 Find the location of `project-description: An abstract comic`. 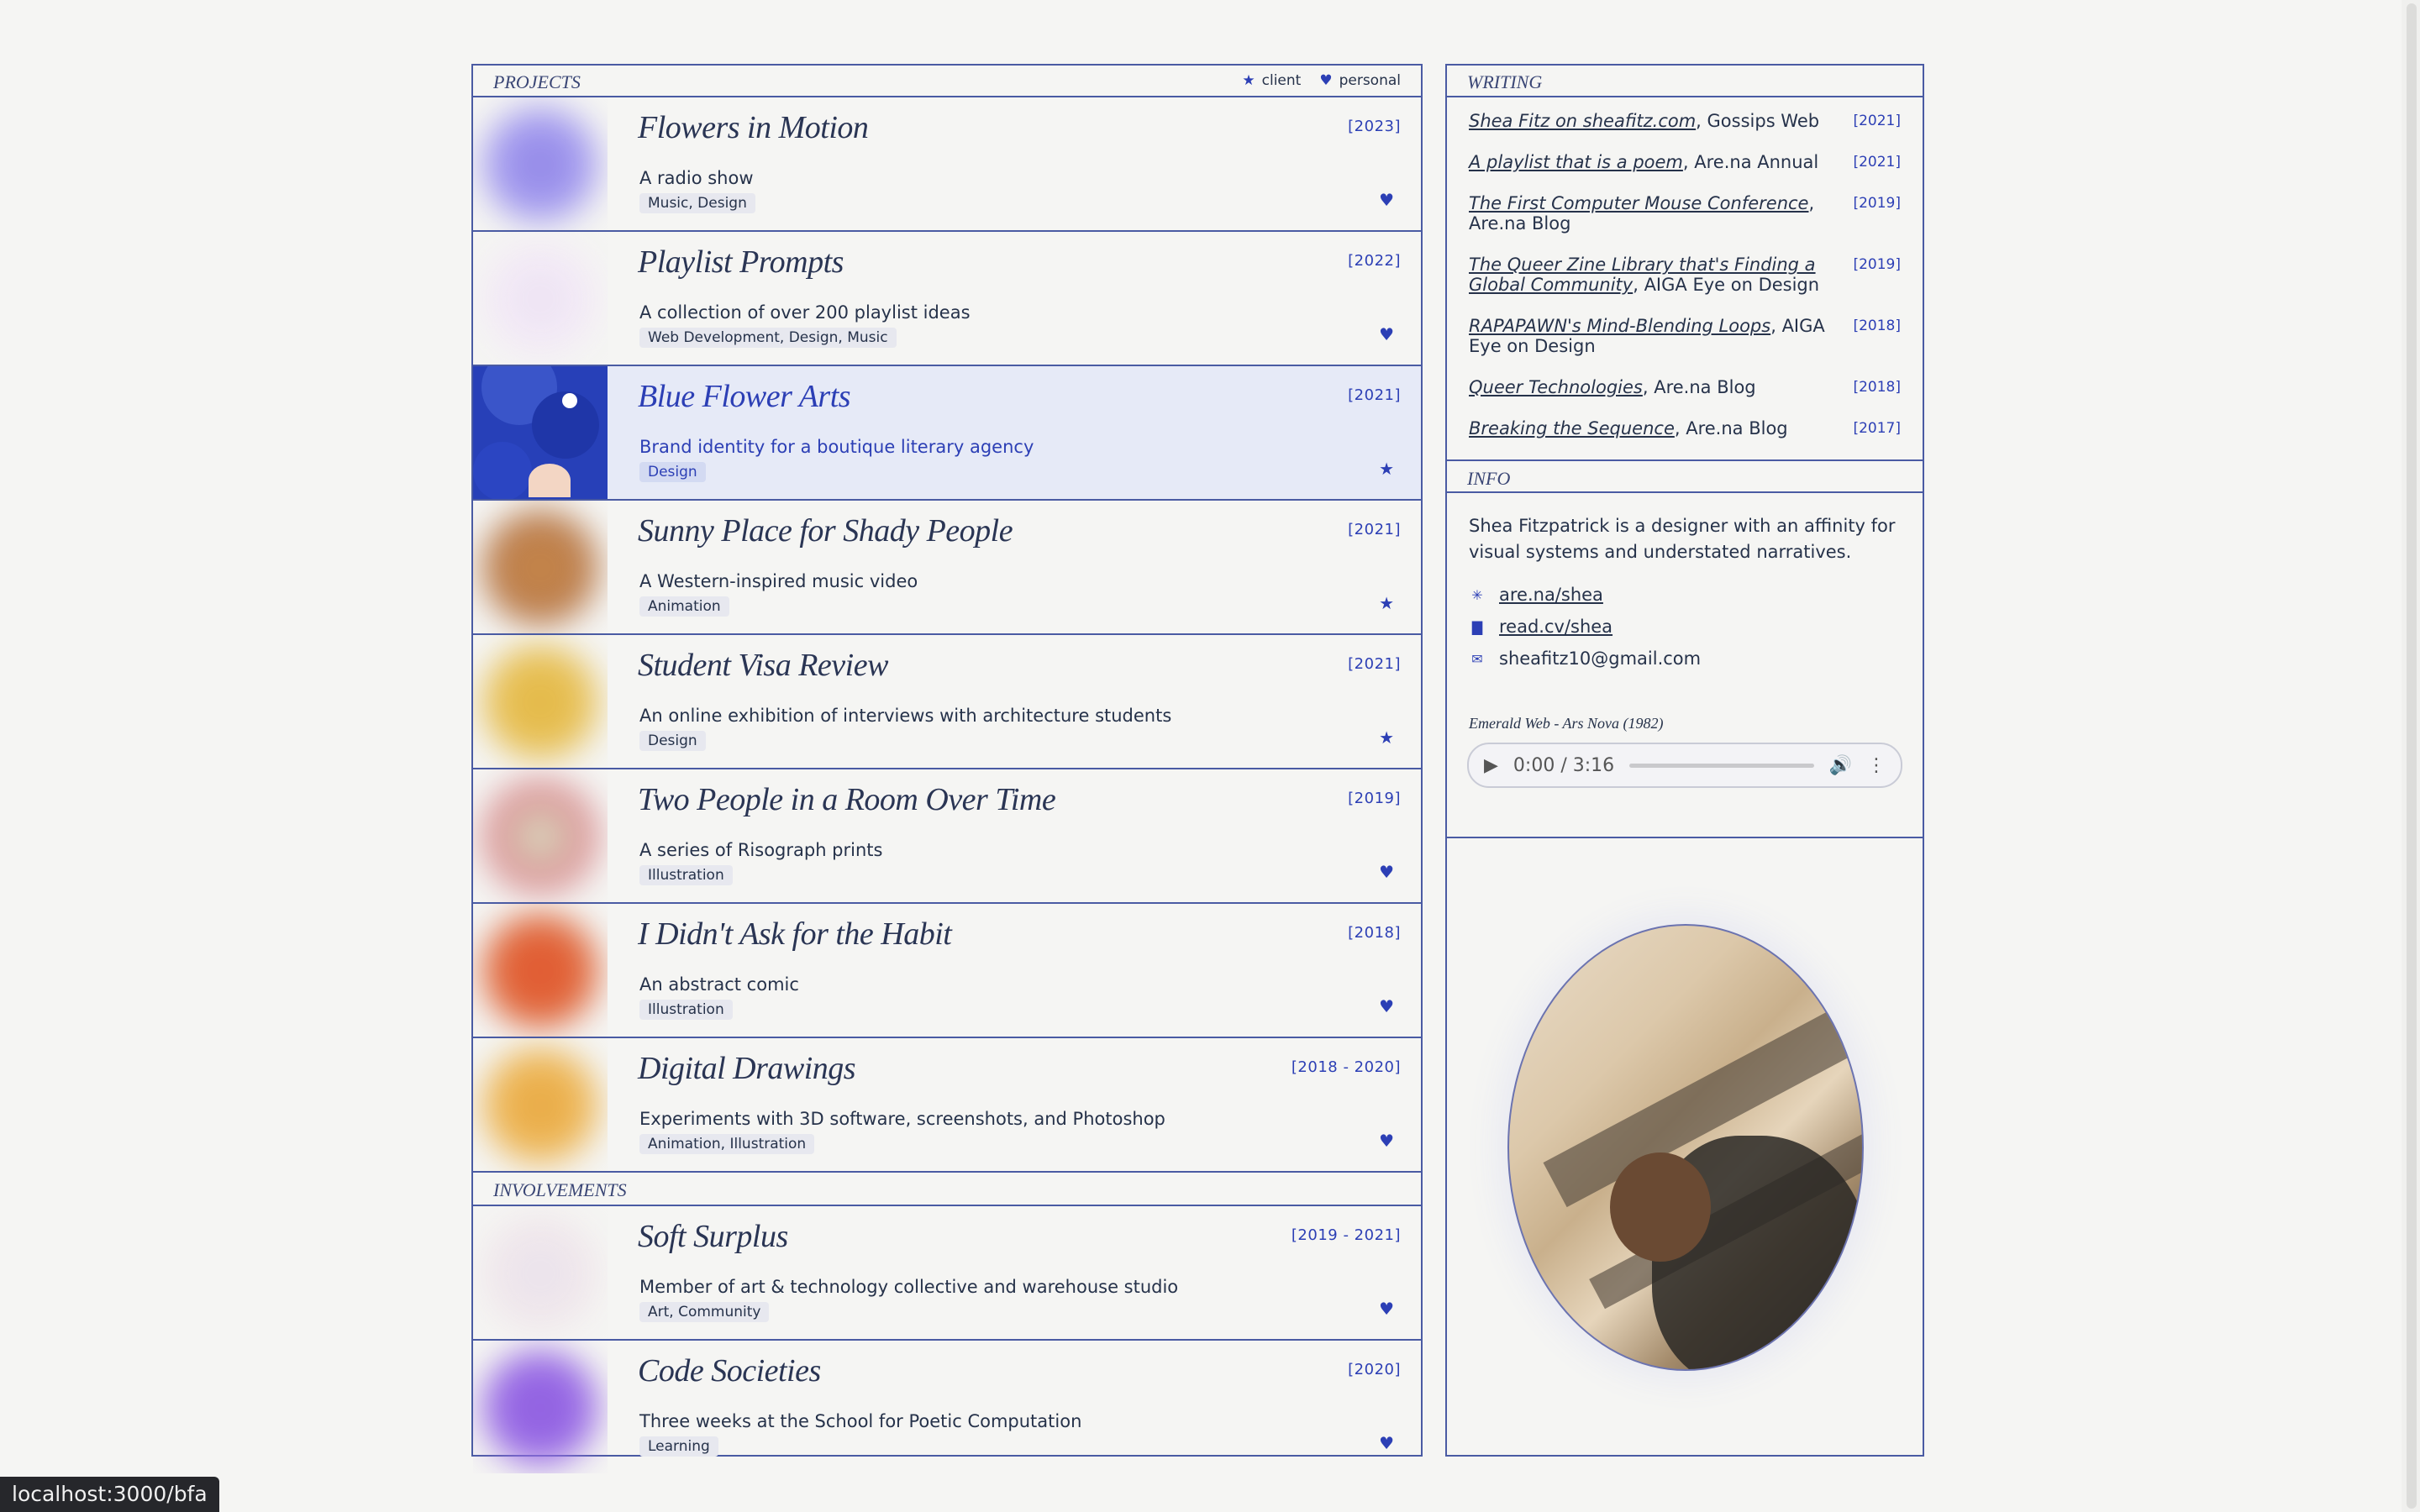

project-description: An abstract comic is located at coordinates (719, 984).